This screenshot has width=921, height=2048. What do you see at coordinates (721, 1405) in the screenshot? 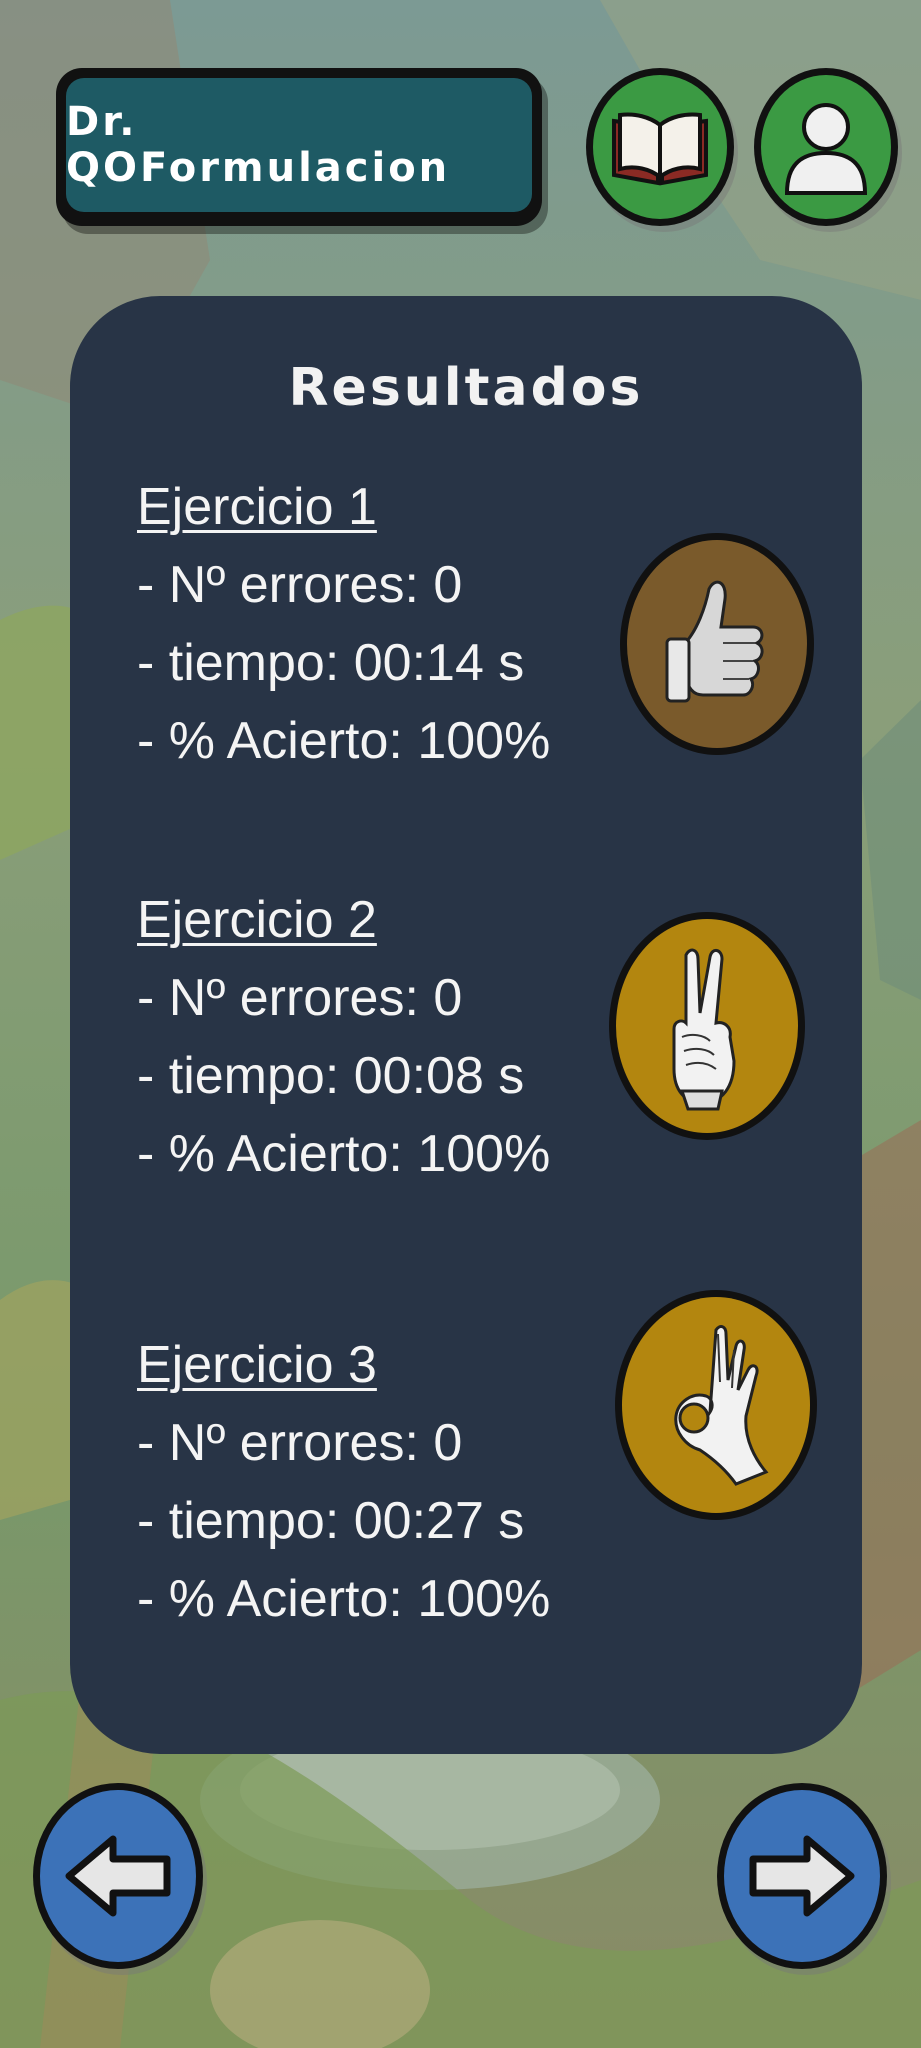
I see `ok-hand-icon` at bounding box center [721, 1405].